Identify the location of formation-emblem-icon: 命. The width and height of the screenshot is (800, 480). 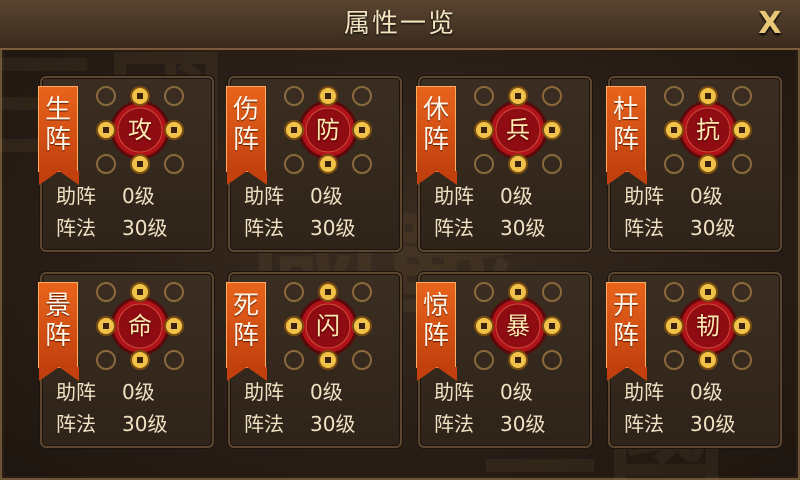
(140, 326).